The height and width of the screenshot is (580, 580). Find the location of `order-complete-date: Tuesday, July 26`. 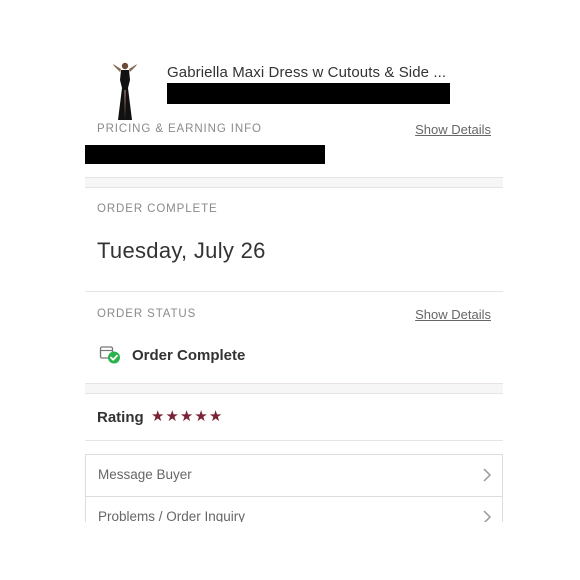

order-complete-date: Tuesday, July 26 is located at coordinates (181, 250).